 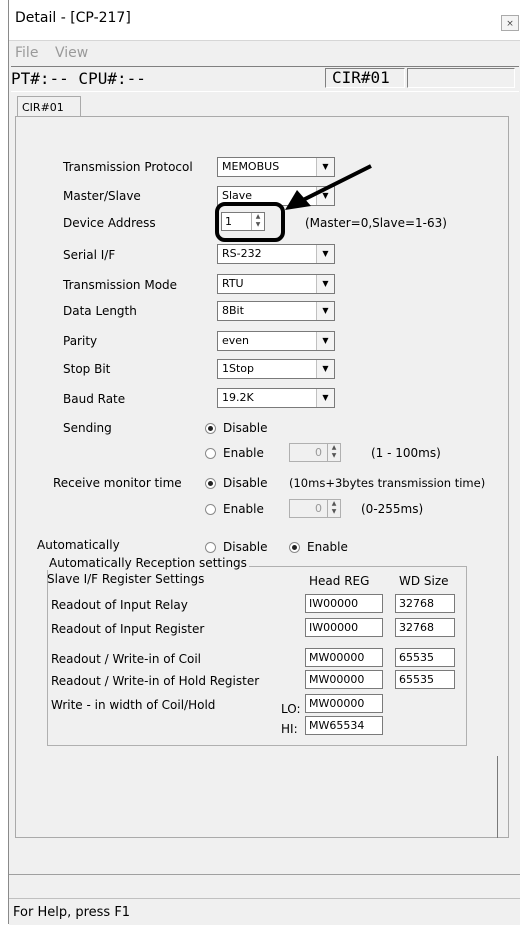 I want to click on cir-indicator-box: CIR#01, so click(x=365, y=78).